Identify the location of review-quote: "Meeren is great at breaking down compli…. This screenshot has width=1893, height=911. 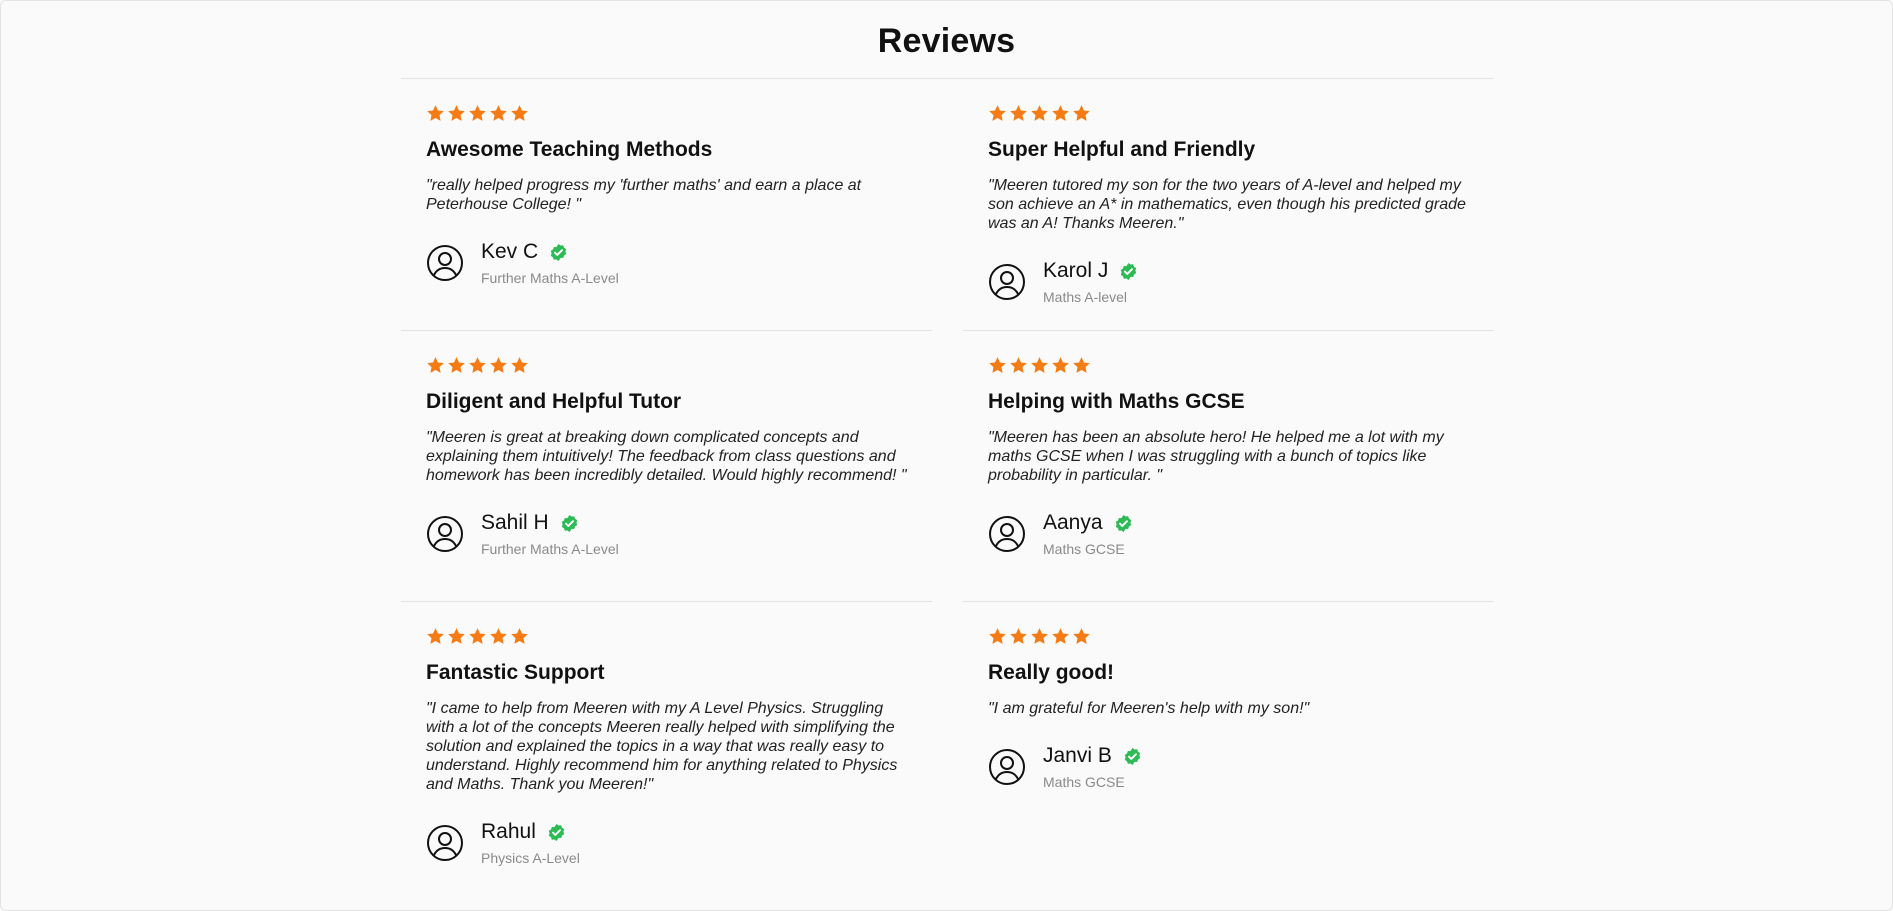
(666, 456).